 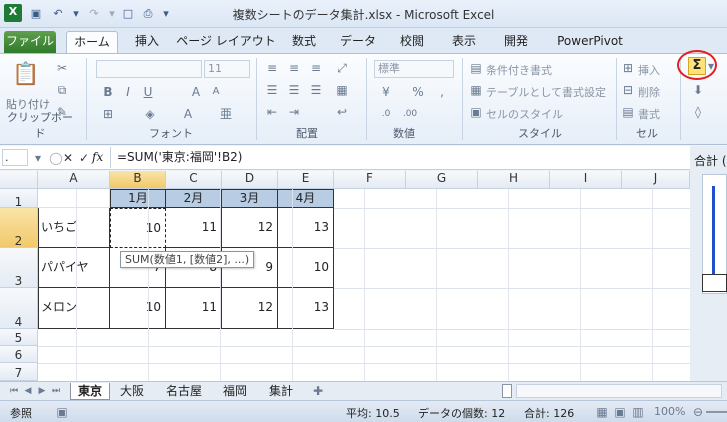 What do you see at coordinates (476, 112) in the screenshot?
I see `cell-styles-icon: ▣` at bounding box center [476, 112].